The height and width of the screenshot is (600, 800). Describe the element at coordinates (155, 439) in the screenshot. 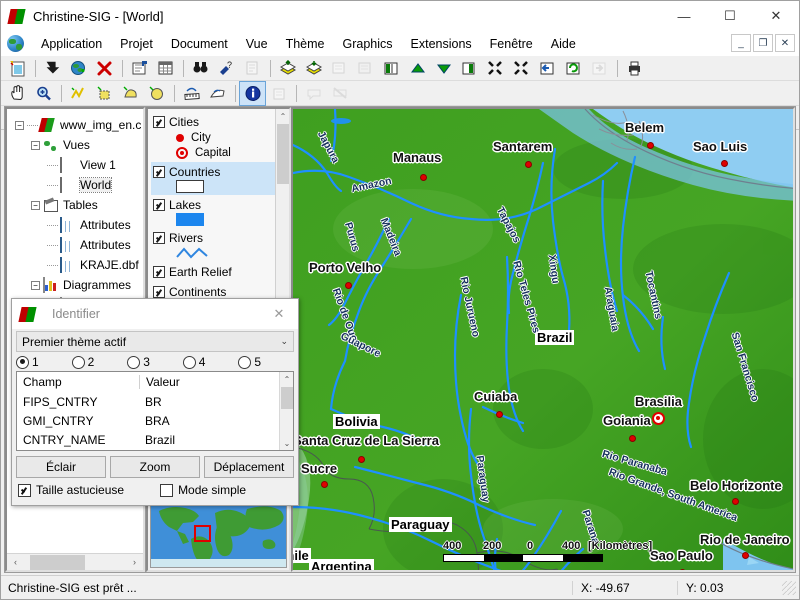

I see `table-row: CNTRY_NAME Brazil` at that location.